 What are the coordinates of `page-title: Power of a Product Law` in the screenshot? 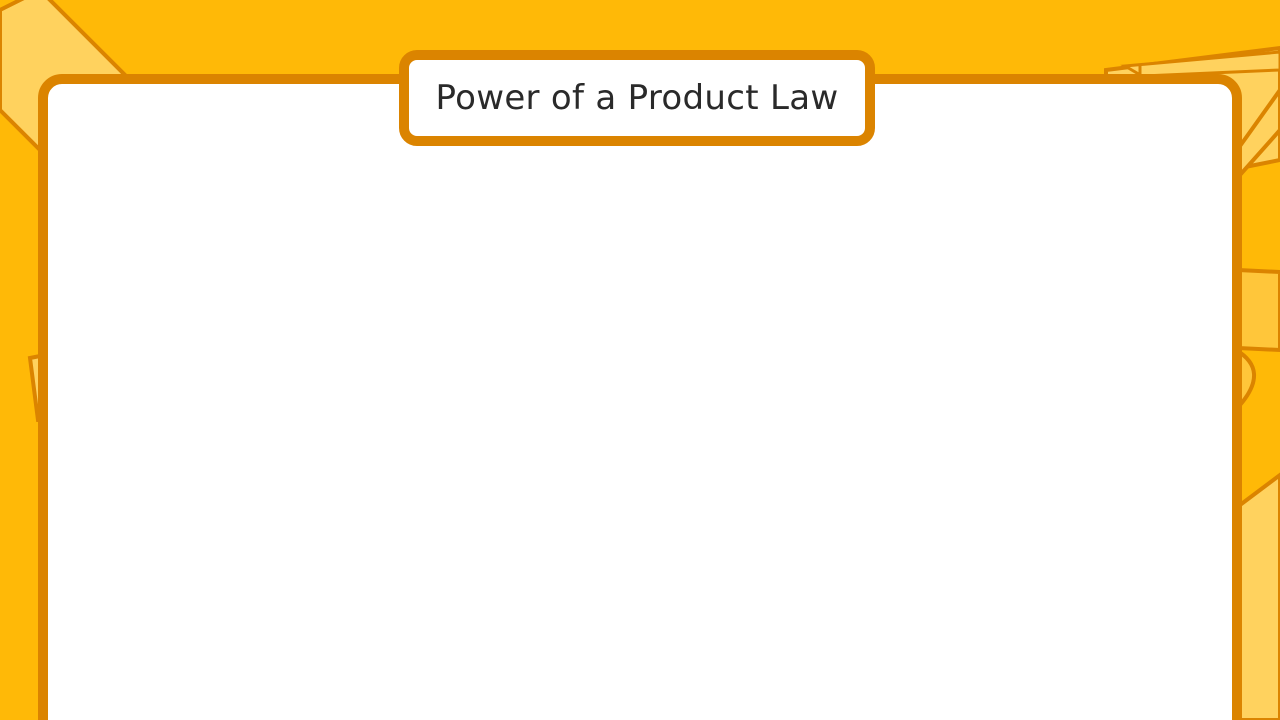 It's located at (637, 98).